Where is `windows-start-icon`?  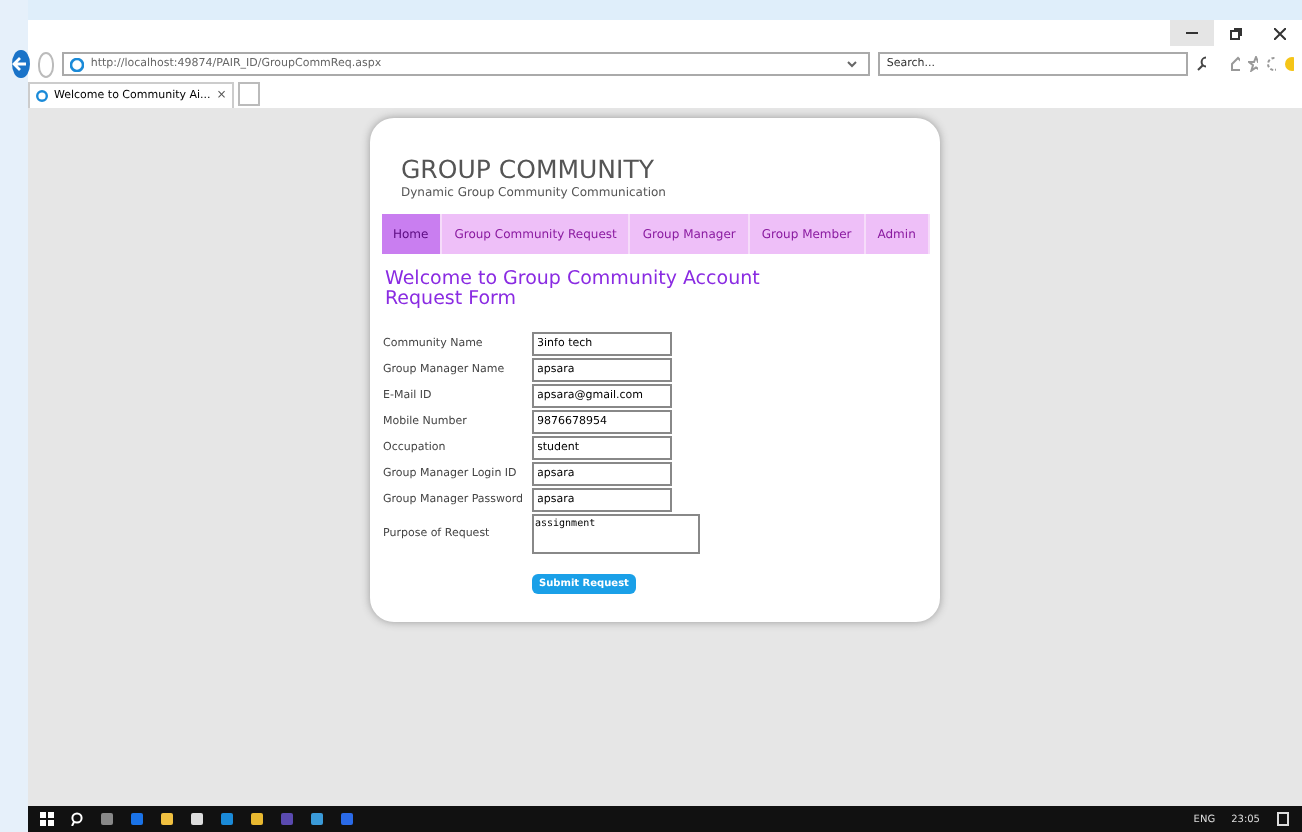 windows-start-icon is located at coordinates (47, 819).